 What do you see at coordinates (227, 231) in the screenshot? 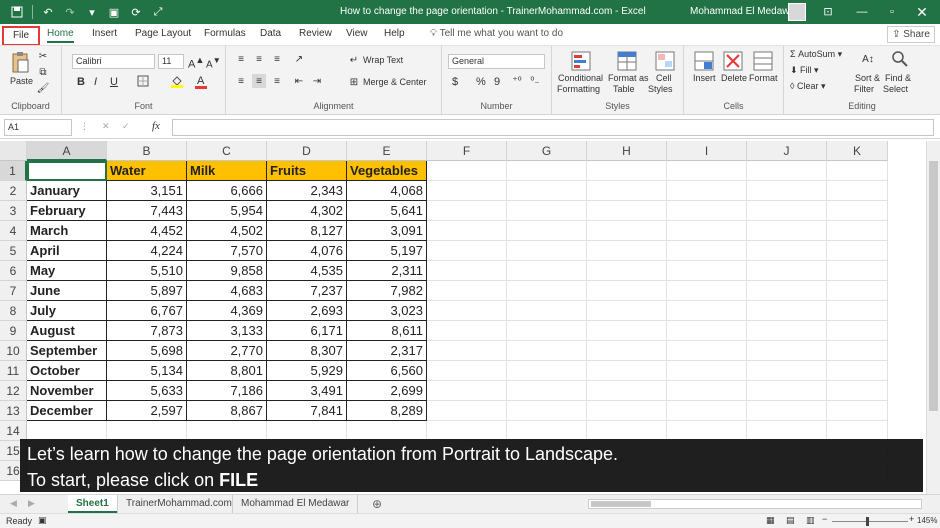
I see `table-cell: 4,502` at bounding box center [227, 231].